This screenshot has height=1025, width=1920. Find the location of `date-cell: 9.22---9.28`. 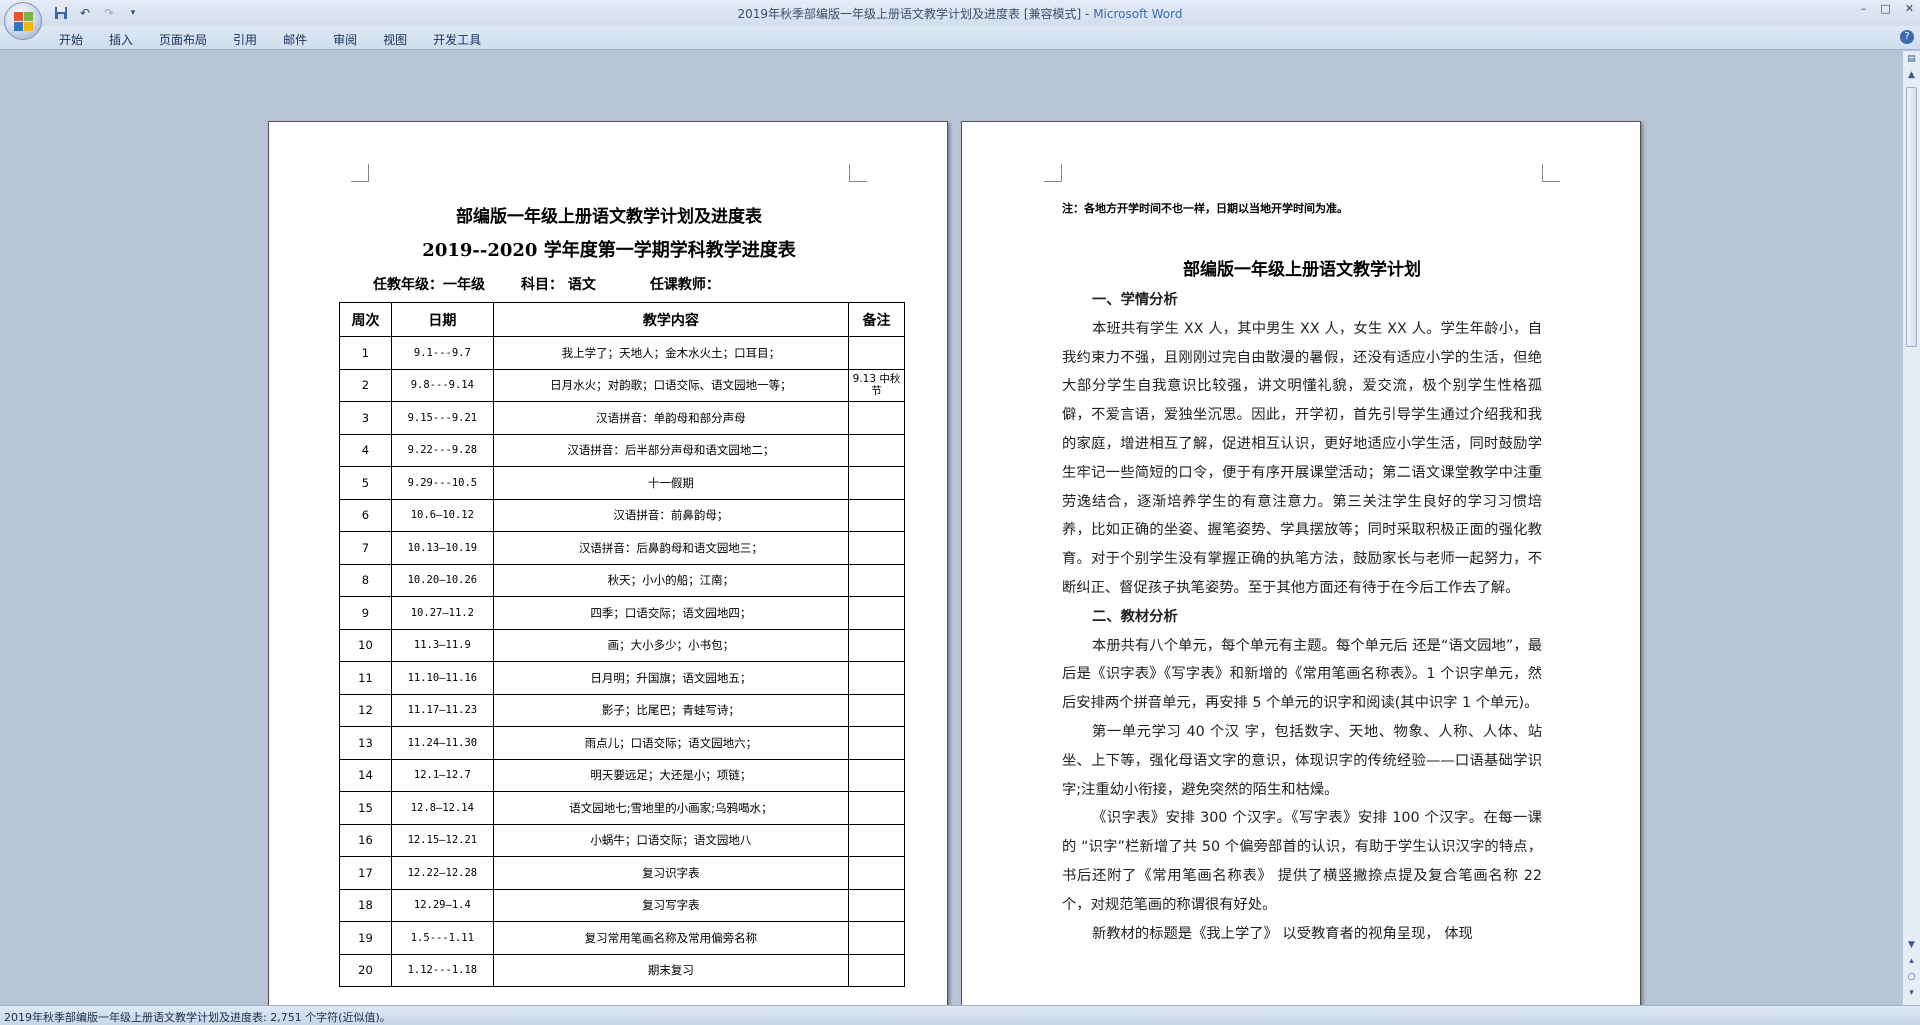

date-cell: 9.22---9.28 is located at coordinates (442, 450).